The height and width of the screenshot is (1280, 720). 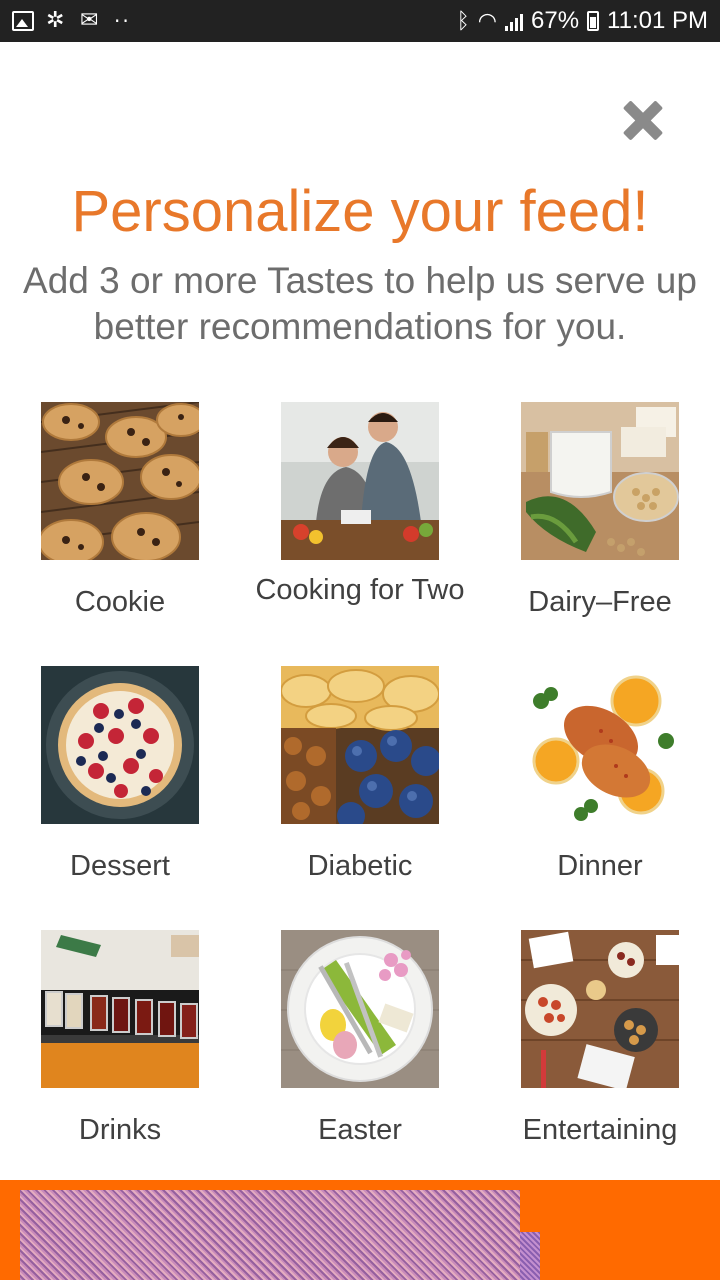 What do you see at coordinates (360, 745) in the screenshot?
I see `diabetic-image` at bounding box center [360, 745].